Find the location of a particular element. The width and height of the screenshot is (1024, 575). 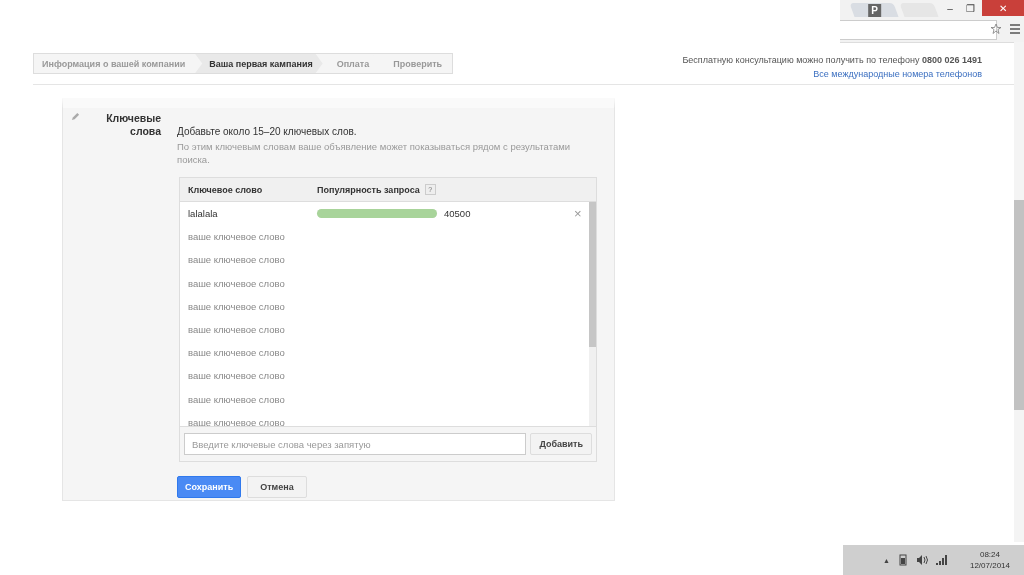

page-scrollbar is located at coordinates (1019, 292).